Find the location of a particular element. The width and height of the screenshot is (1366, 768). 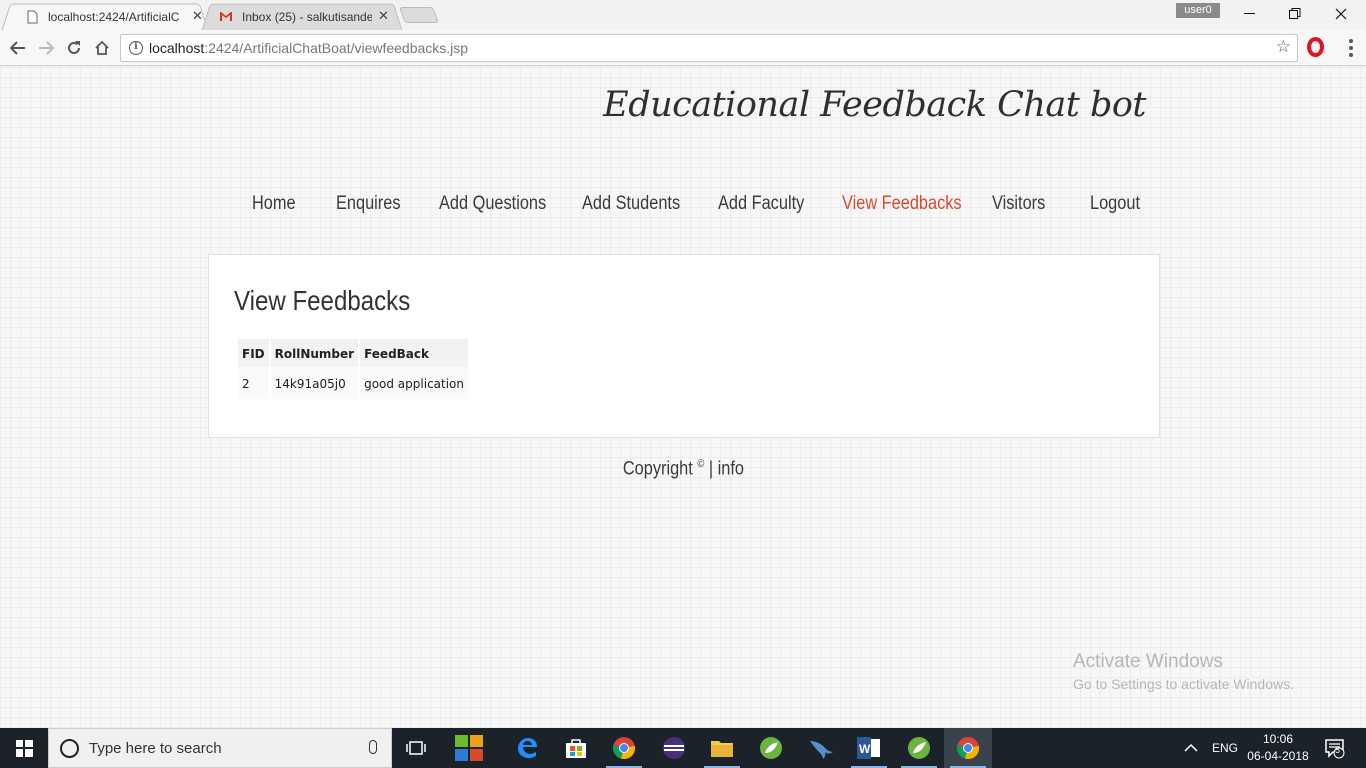

word-icon: W is located at coordinates (869, 748).